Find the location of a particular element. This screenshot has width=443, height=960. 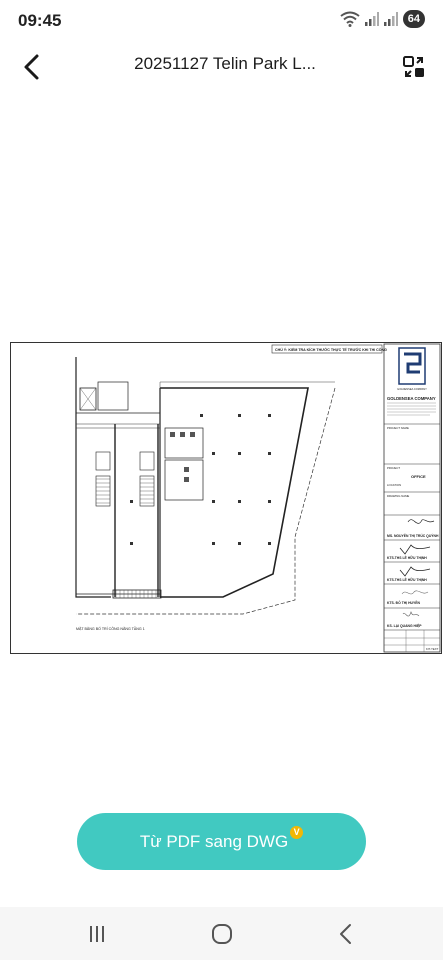

status-time: 09:45 is located at coordinates (40, 20).